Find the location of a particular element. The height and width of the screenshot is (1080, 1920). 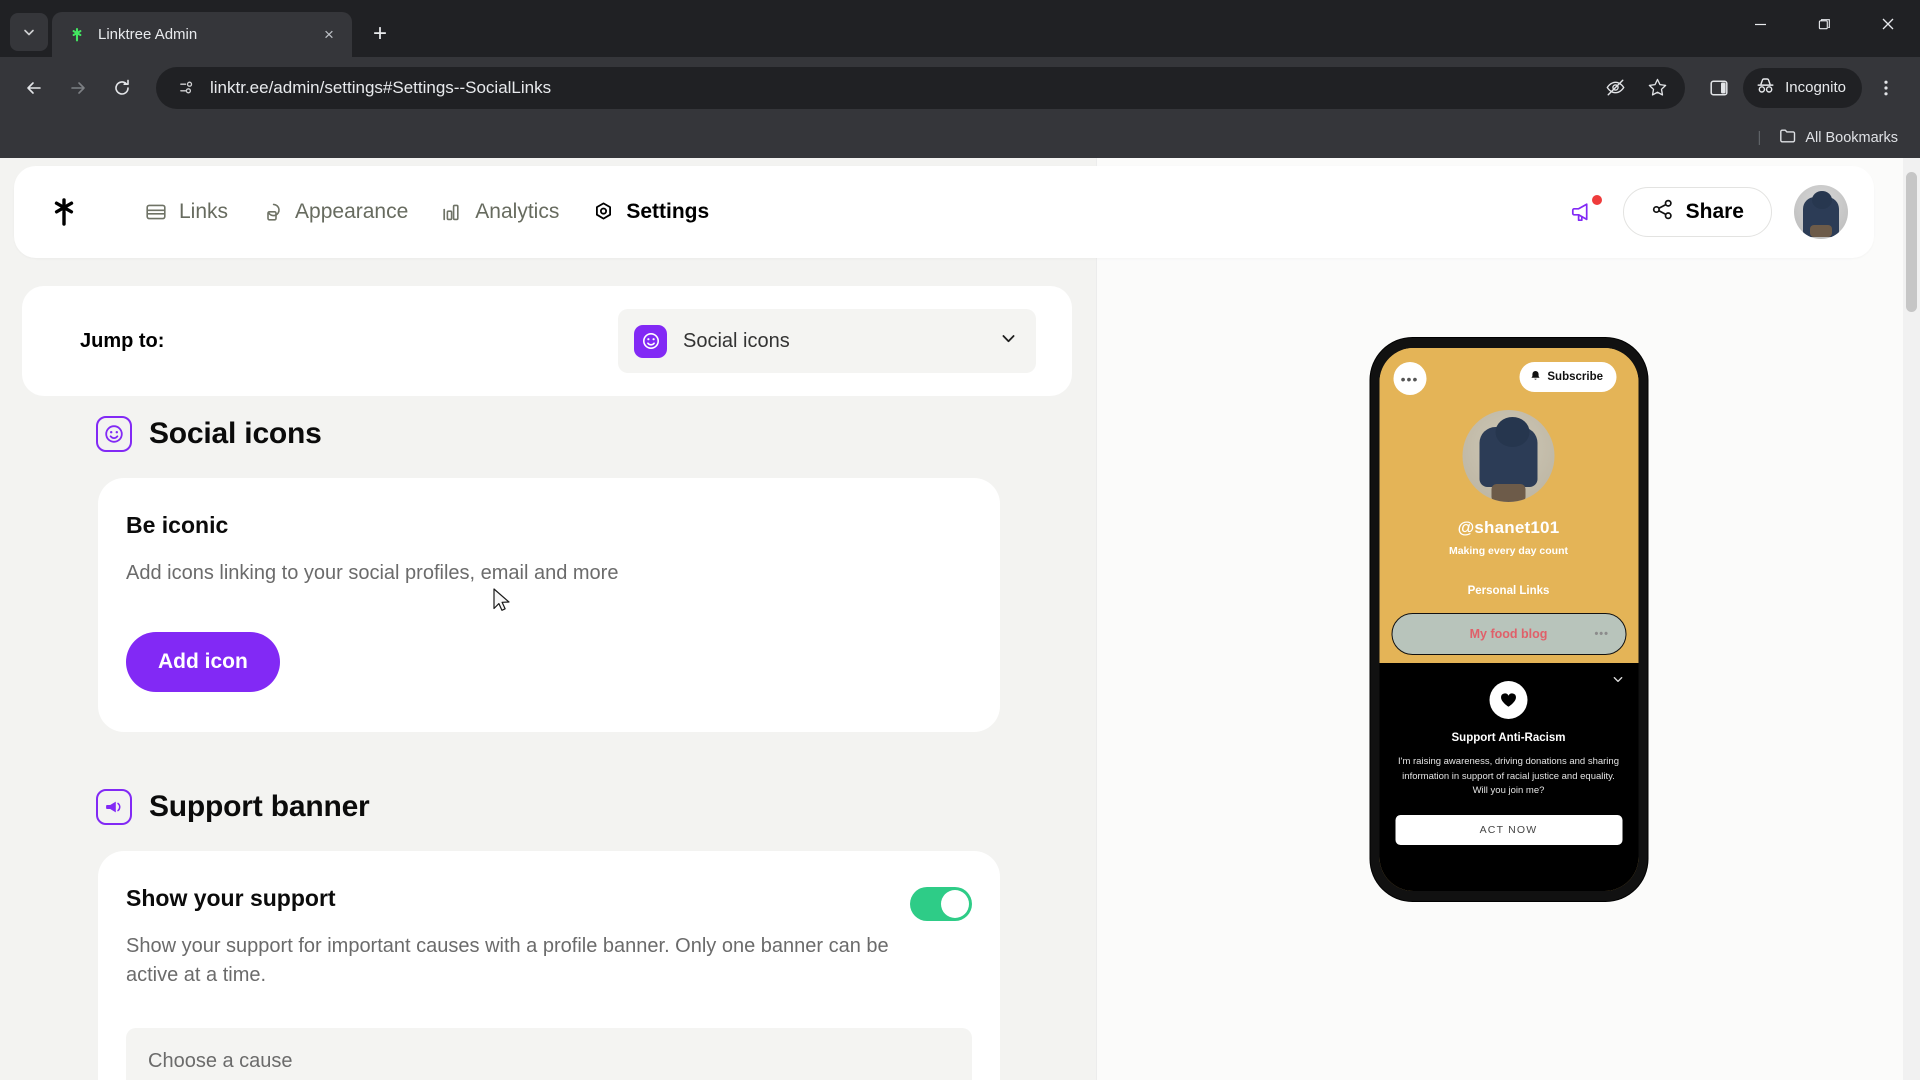

nav-label-appearance: Appearance is located at coordinates (352, 211).